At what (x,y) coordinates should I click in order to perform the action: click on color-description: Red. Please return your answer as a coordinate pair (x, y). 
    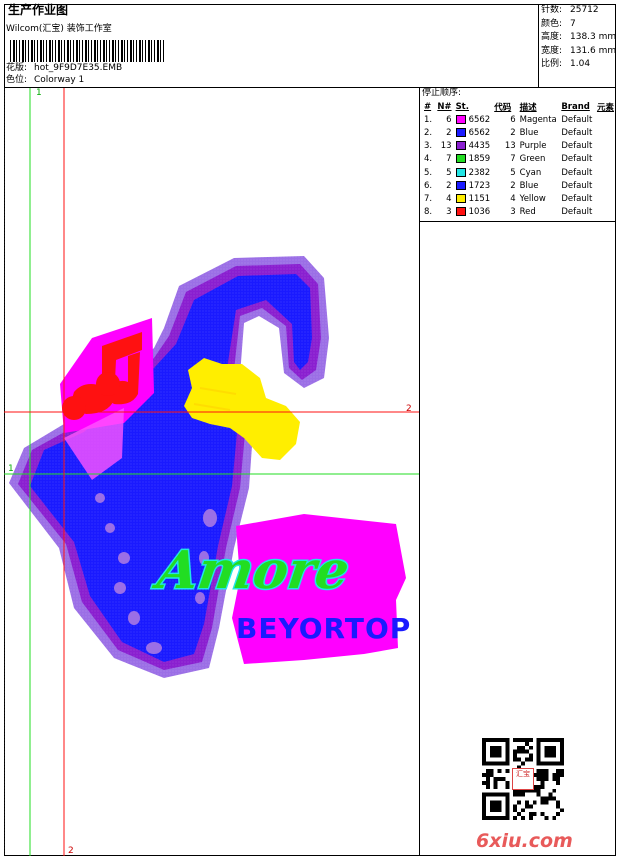
    Looking at the image, I should click on (527, 212).